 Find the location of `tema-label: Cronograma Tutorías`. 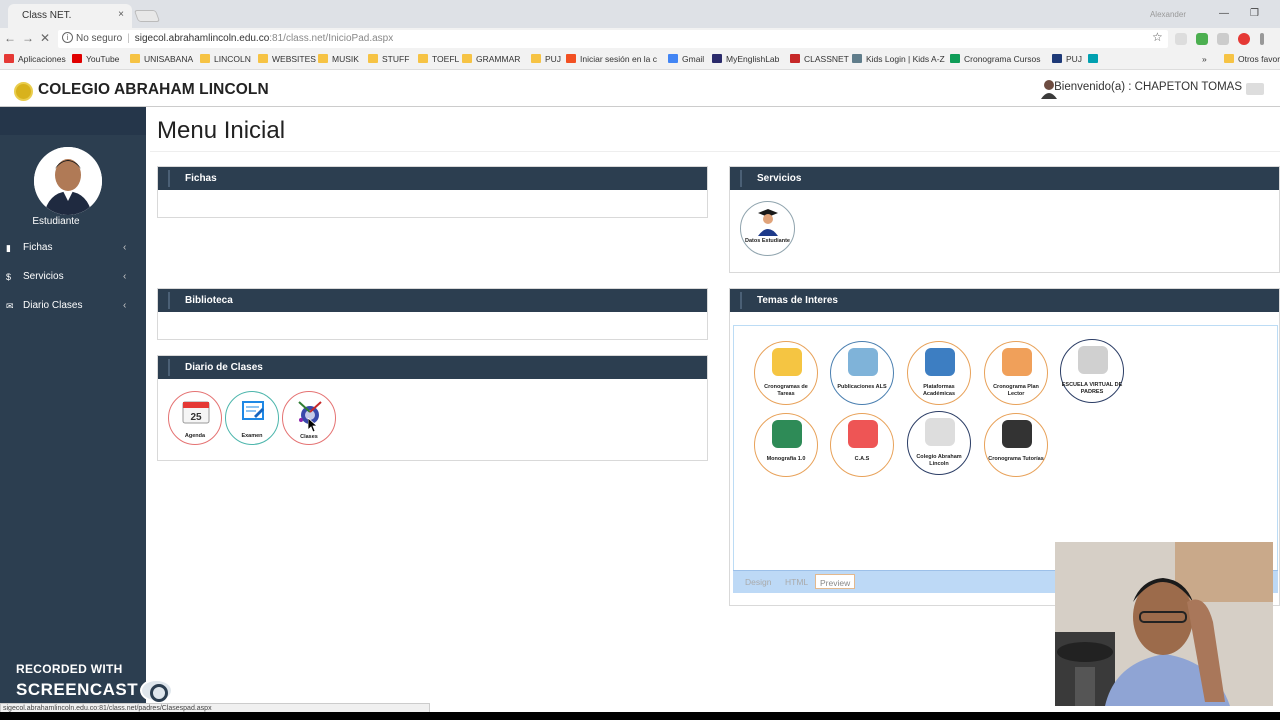

tema-label: Cronograma Tutorías is located at coordinates (1016, 459).